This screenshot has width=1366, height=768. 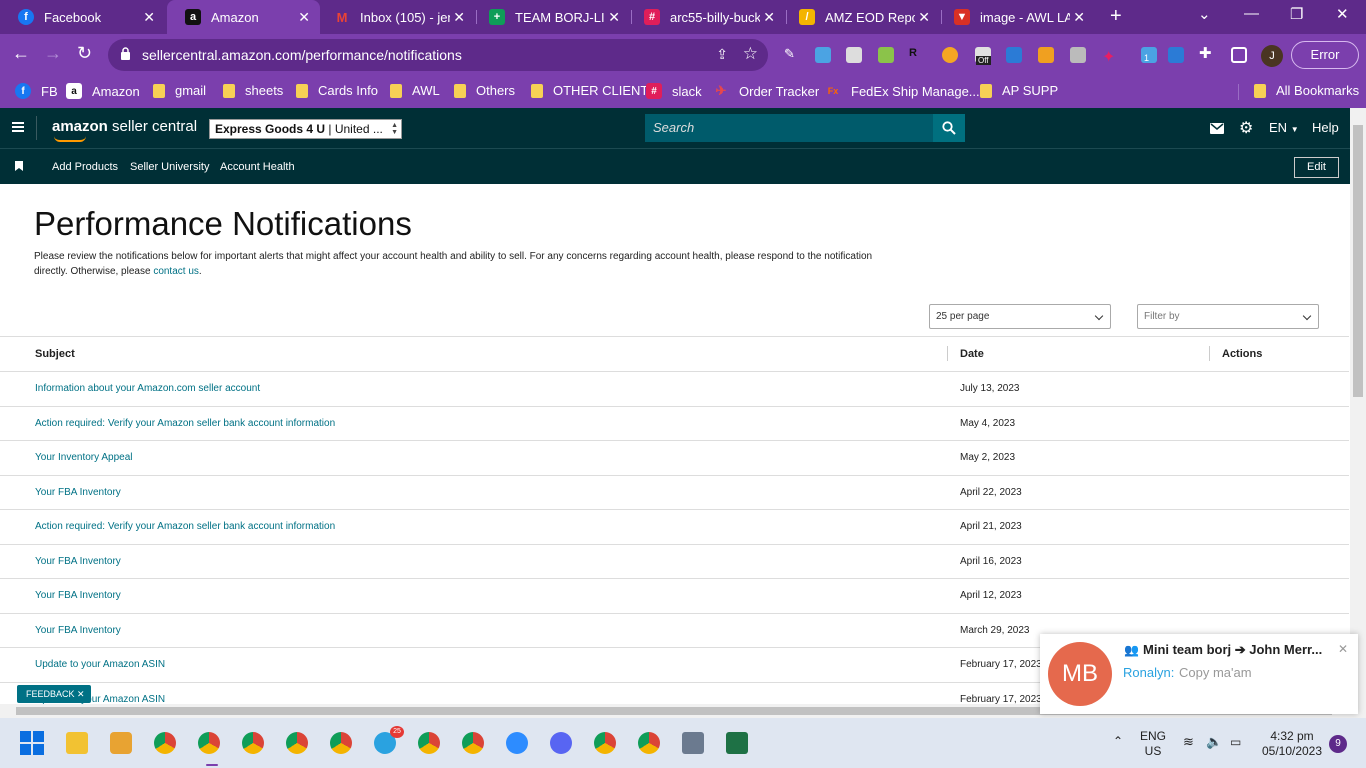 What do you see at coordinates (708, 17) in the screenshot?
I see `tab-slack: # arc55-billy-buck ✕` at bounding box center [708, 17].